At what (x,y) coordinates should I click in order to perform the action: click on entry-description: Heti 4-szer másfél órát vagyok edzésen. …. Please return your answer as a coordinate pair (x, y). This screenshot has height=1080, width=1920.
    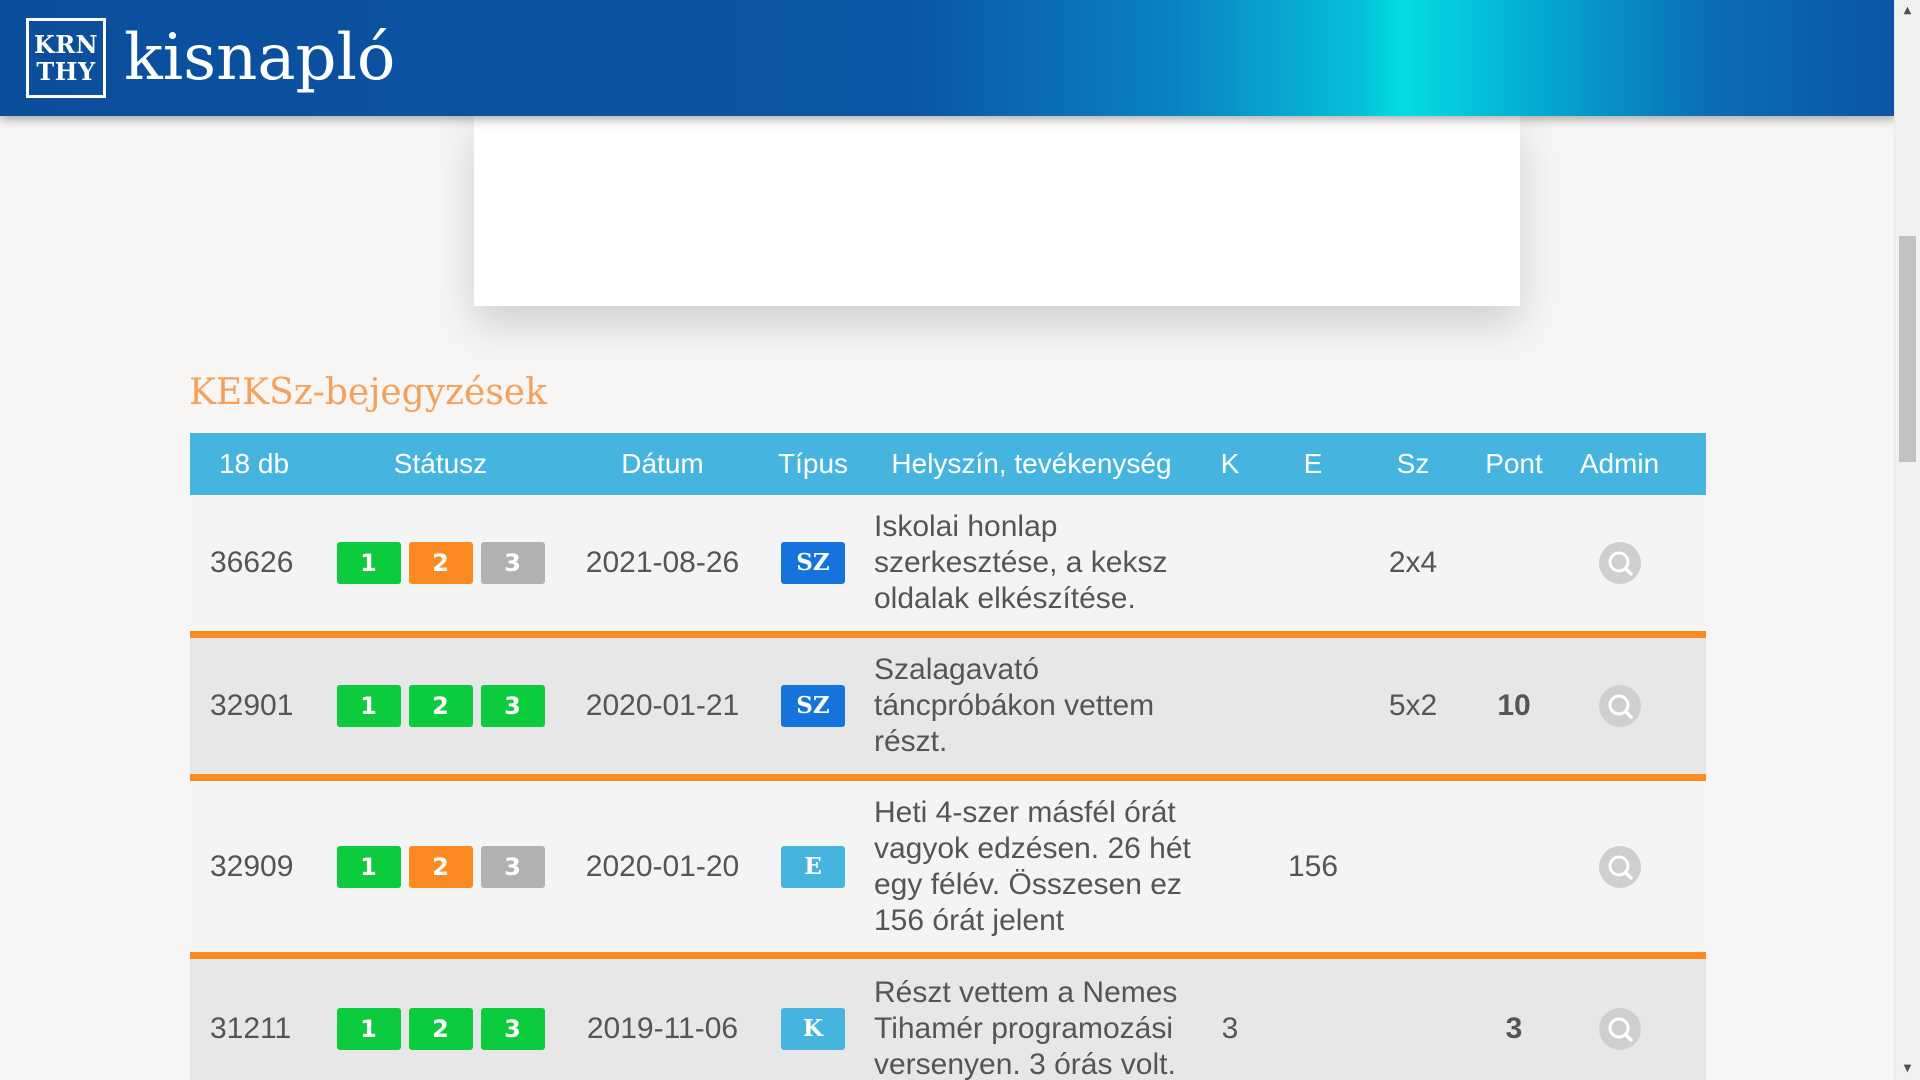
    Looking at the image, I should click on (1032, 866).